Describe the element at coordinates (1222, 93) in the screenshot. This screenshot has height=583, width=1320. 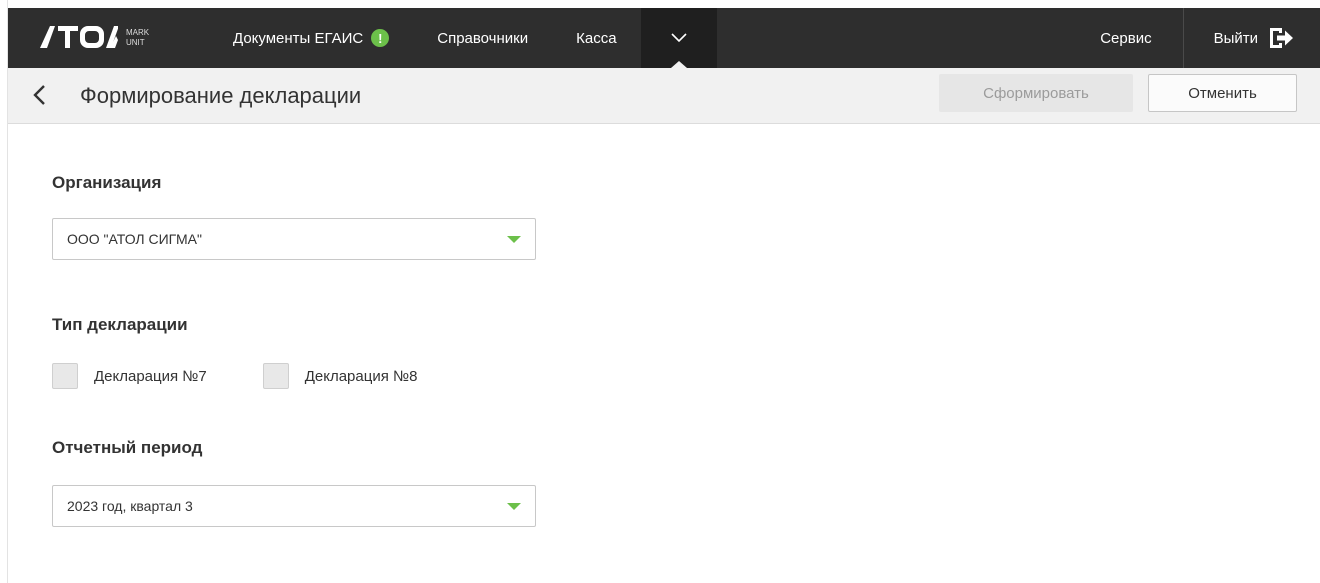
I see `cancel-button: Отменить` at that location.